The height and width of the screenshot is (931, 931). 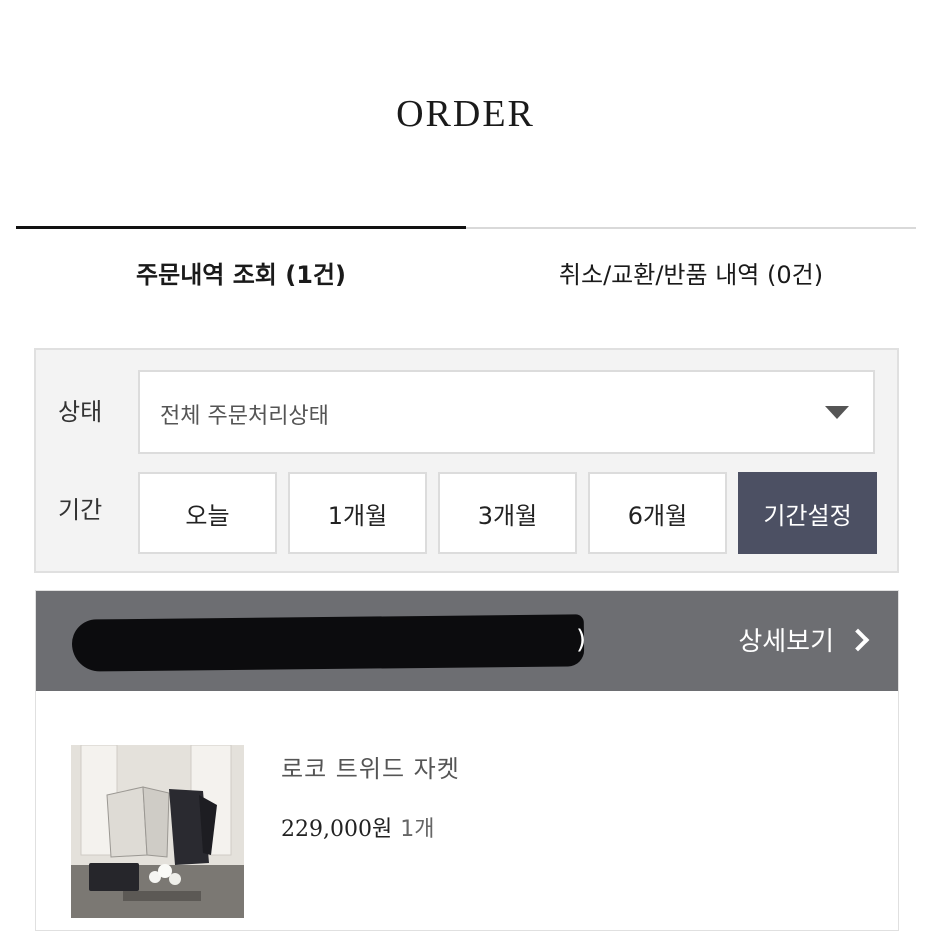 I want to click on period-today-button: 오늘, so click(x=207, y=513).